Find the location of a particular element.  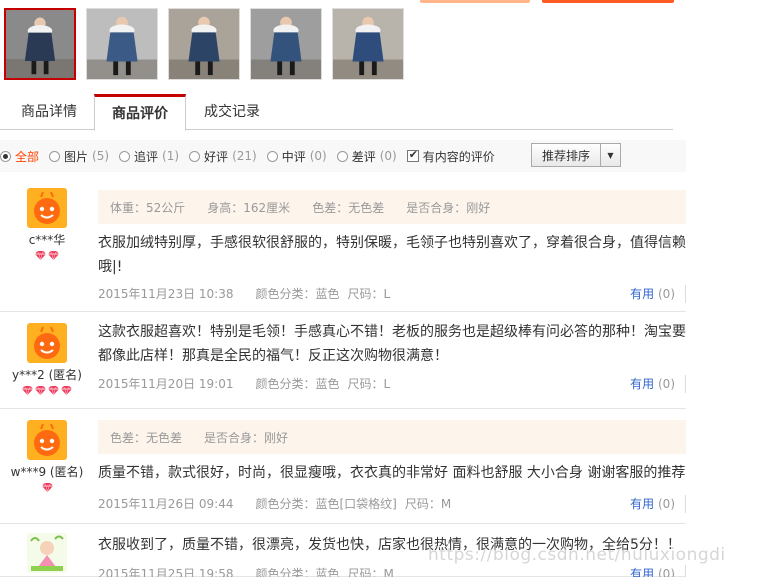

review-attribute: 身高：162厘米 is located at coordinates (249, 207).